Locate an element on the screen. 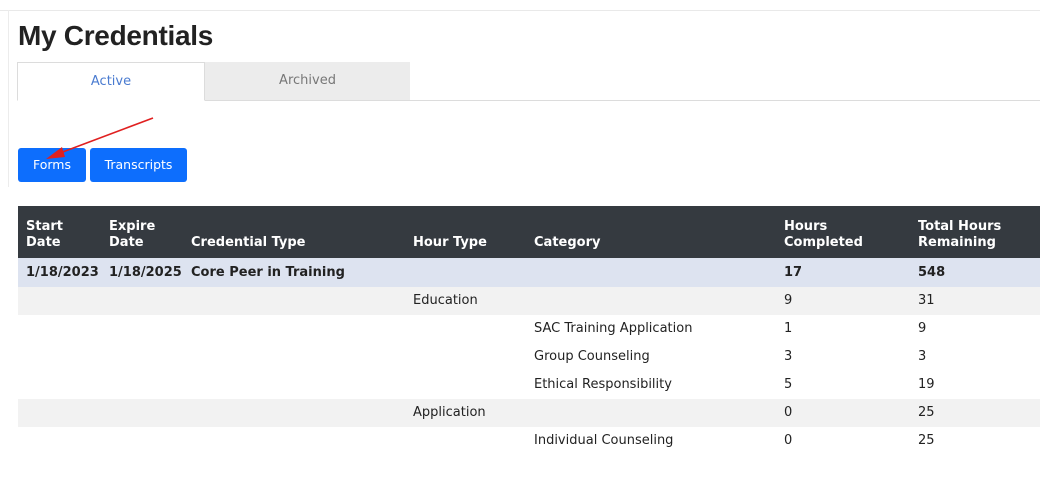 Image resolution: width=1040 pixels, height=477 pixels. table-row: Individual Counseling 0 25 is located at coordinates (529, 441).